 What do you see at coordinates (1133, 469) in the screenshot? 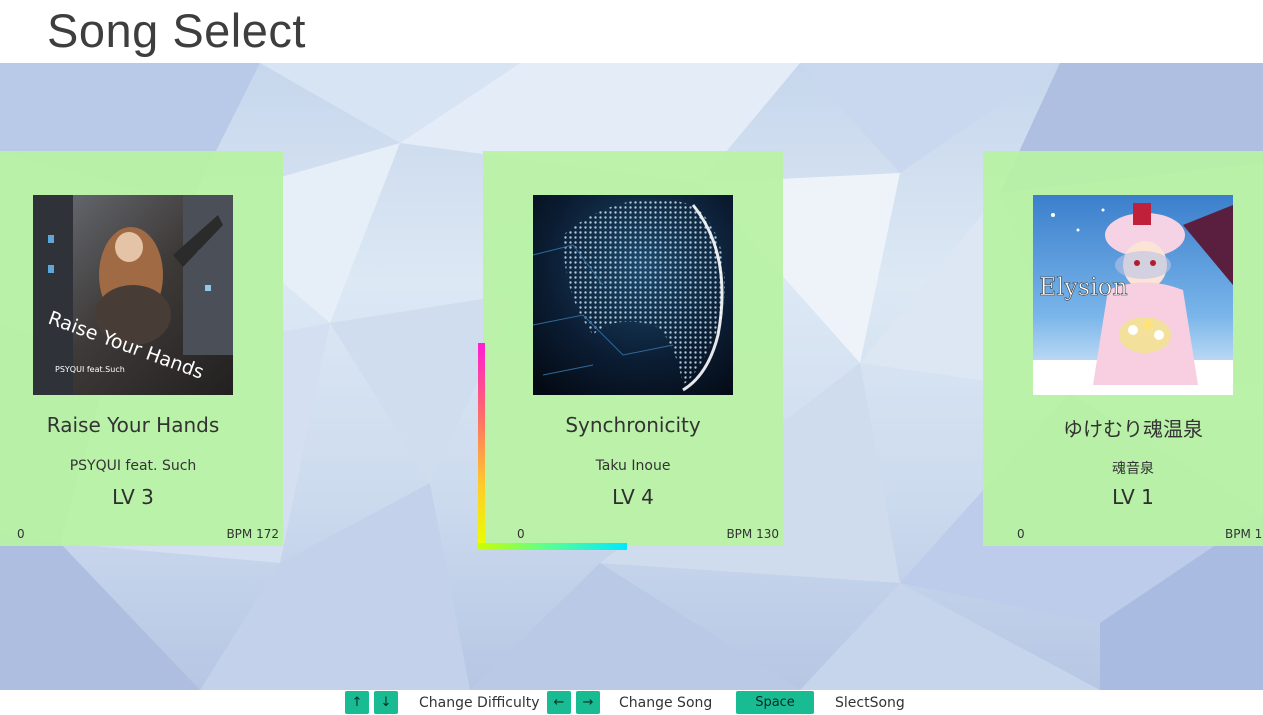
I see `song-artist: 魂音泉` at bounding box center [1133, 469].